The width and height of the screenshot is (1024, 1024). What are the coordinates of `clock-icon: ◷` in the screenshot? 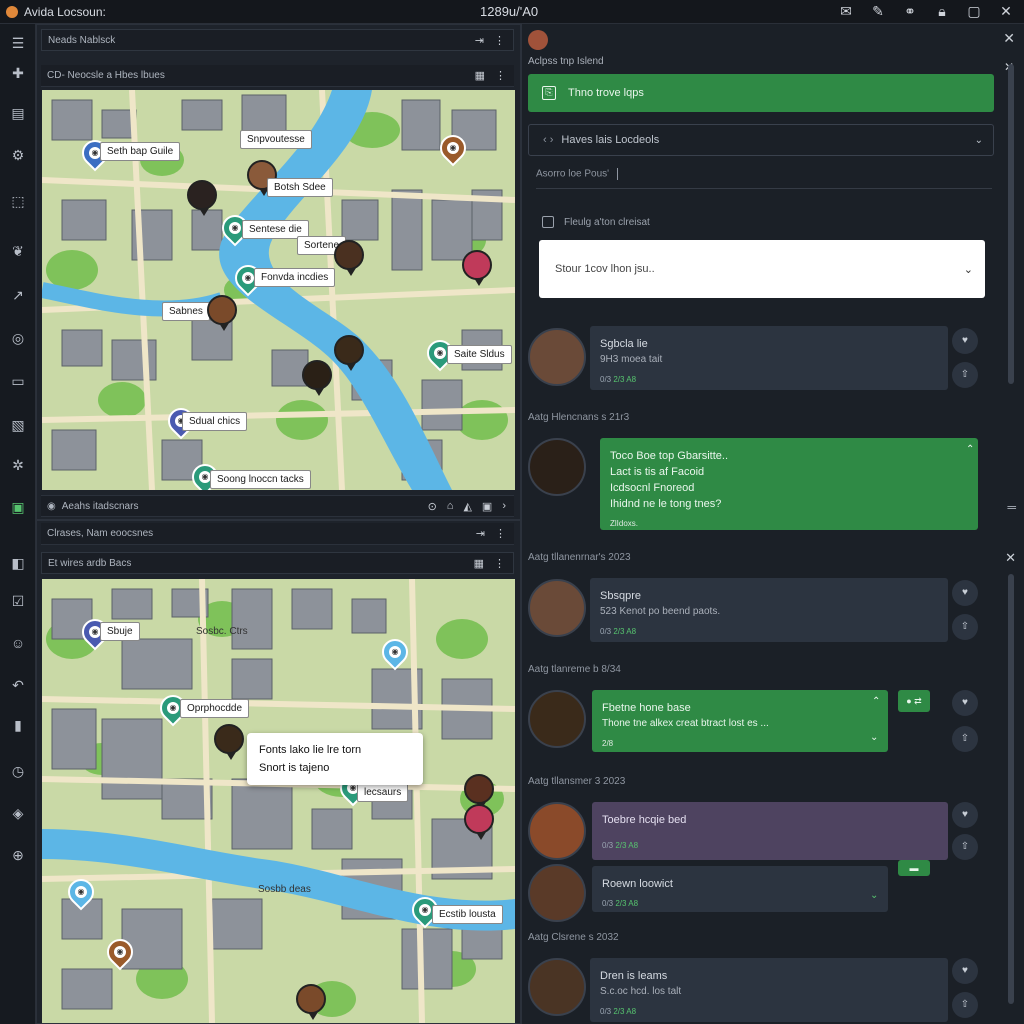 It's located at (18, 771).